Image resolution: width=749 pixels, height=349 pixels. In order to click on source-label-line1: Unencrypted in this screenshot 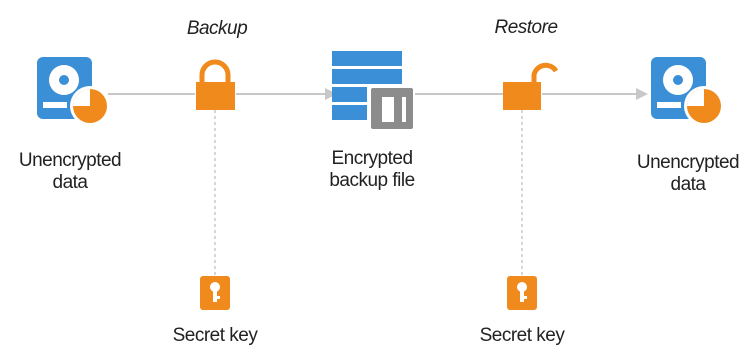, I will do `click(70, 160)`.